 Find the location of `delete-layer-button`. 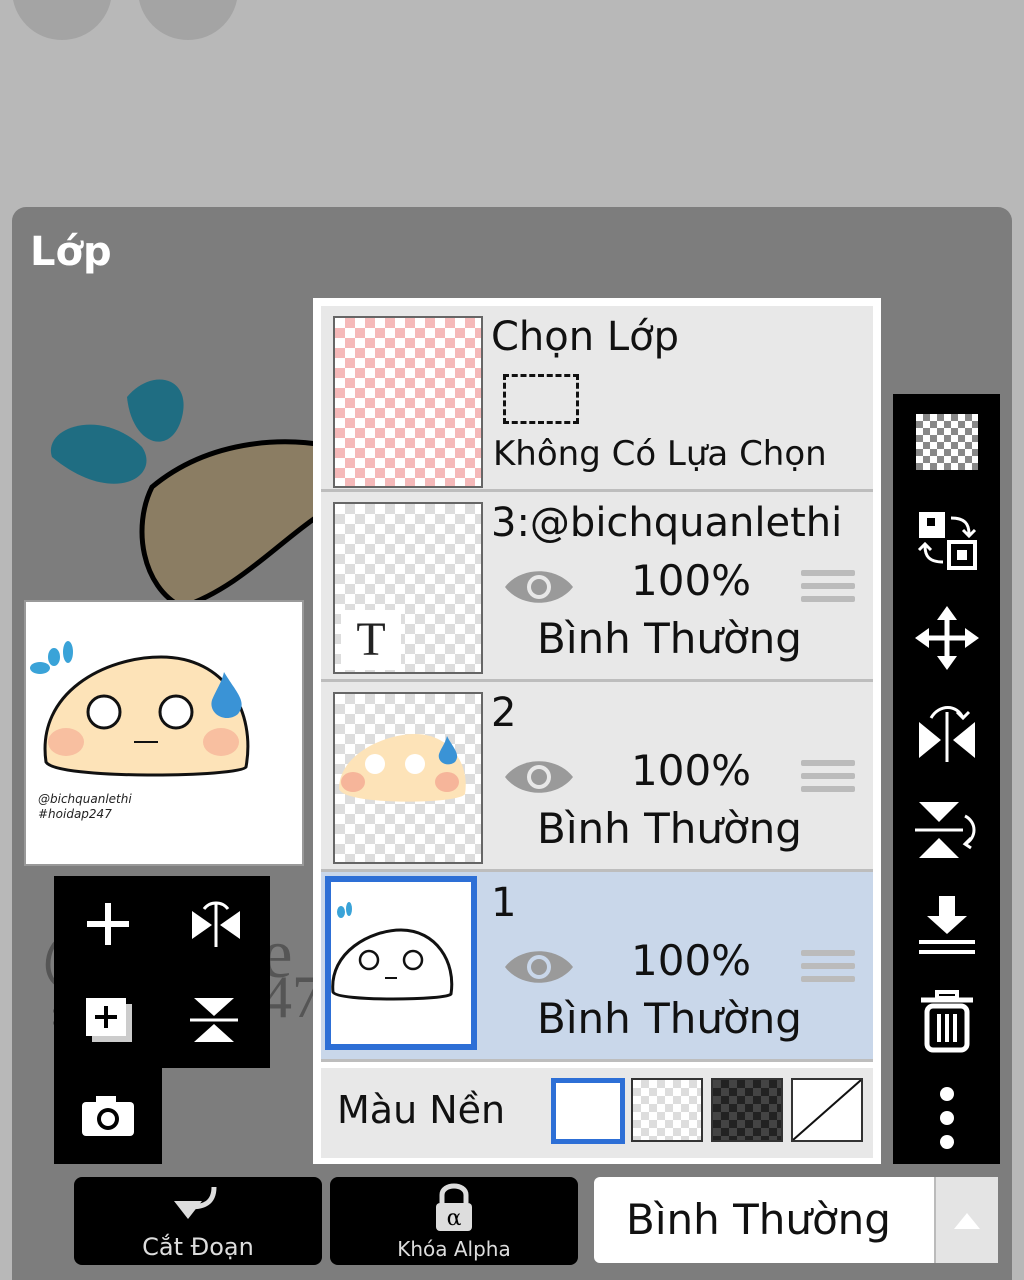

delete-layer-button is located at coordinates (946, 1022).